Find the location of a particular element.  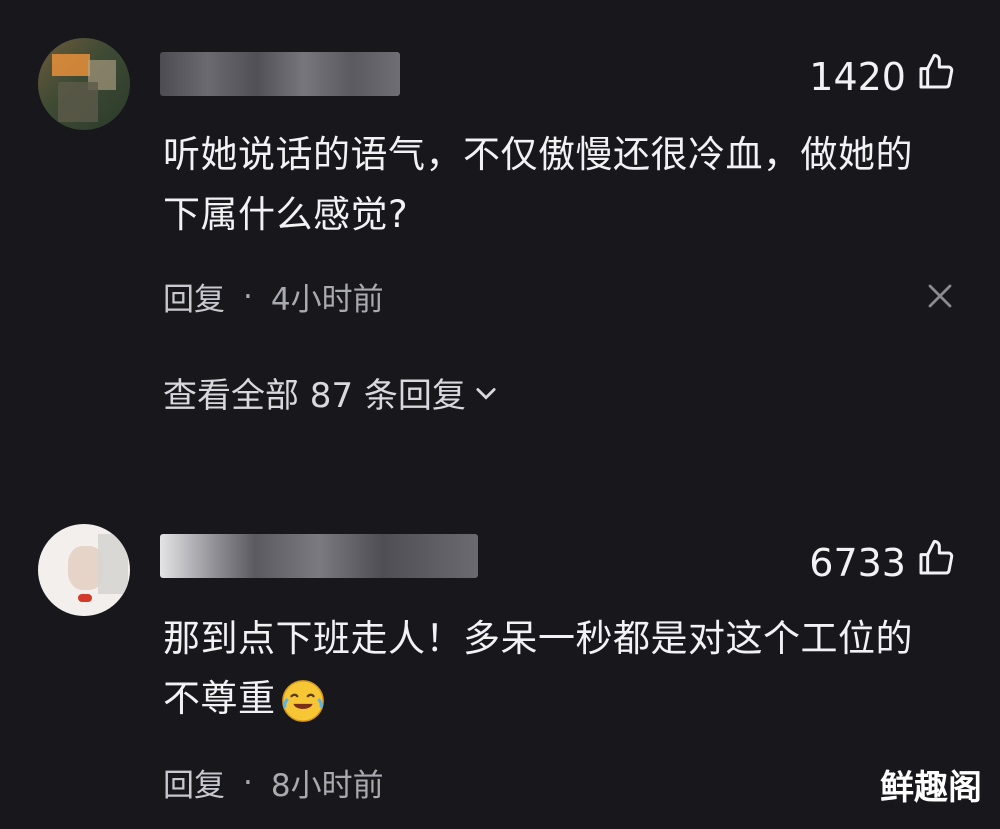

view-all-replies: 查看全部 87 条回复 is located at coordinates (331, 392).